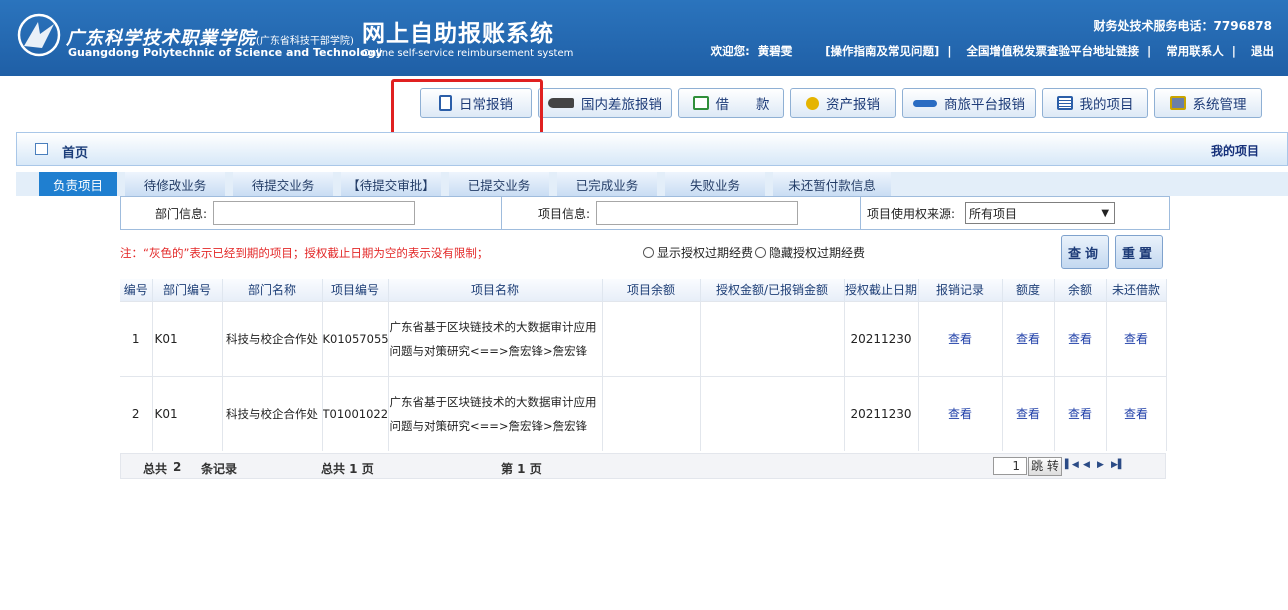 This screenshot has height=610, width=1288. Describe the element at coordinates (730, 51) in the screenshot. I see `welcome-label: 欢迎您:` at that location.